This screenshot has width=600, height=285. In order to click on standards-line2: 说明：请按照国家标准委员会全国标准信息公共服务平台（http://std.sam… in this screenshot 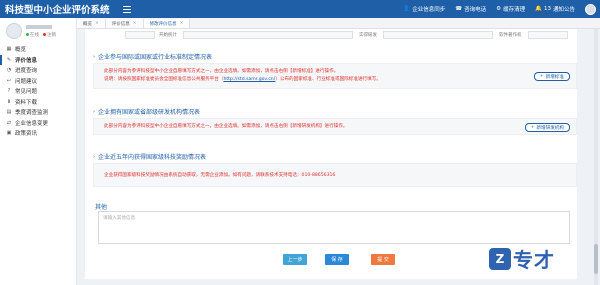, I will do `click(335, 80)`.